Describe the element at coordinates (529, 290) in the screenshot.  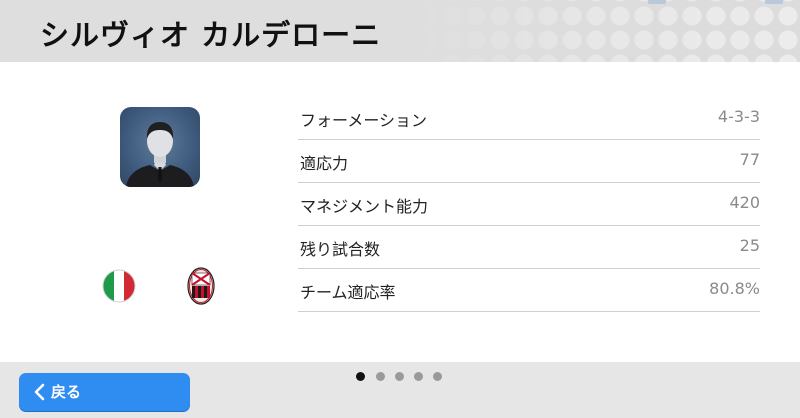
I see `stat-row-team-adaptation: チーム適応率 80.8%` at that location.